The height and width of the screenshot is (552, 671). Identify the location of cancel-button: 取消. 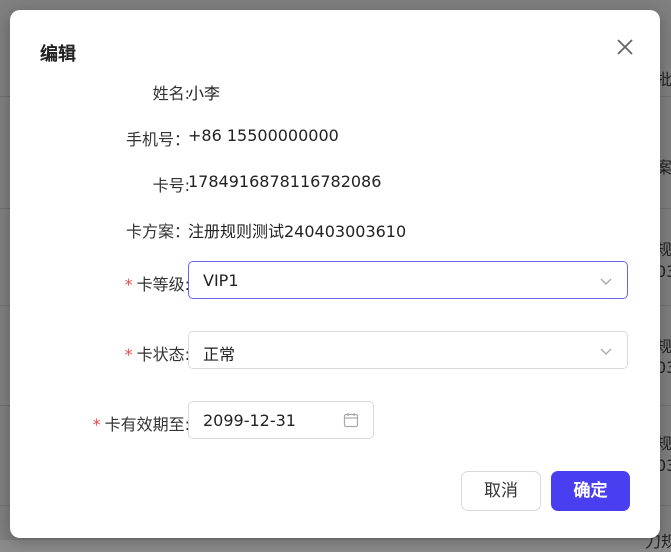
(501, 491).